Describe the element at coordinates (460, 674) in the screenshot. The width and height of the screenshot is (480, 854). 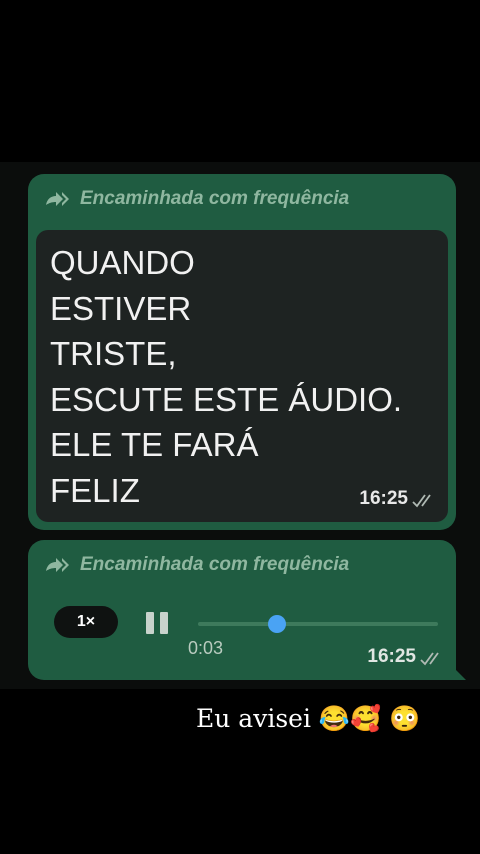
I see `bubble-tail` at that location.